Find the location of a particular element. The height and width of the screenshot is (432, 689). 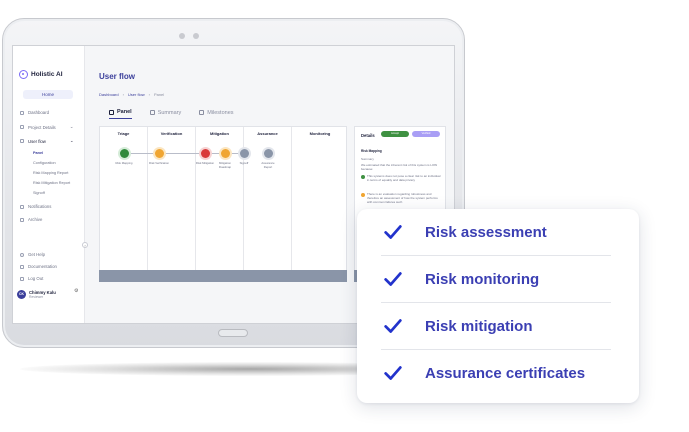

node-assurance-report is located at coordinates (268, 153).